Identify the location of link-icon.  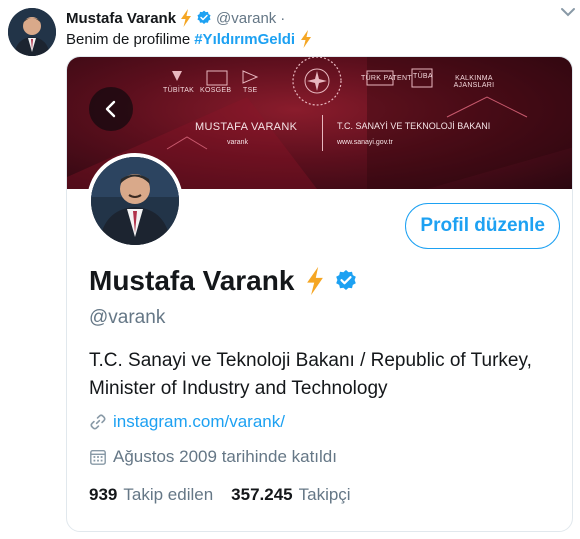
(98, 422).